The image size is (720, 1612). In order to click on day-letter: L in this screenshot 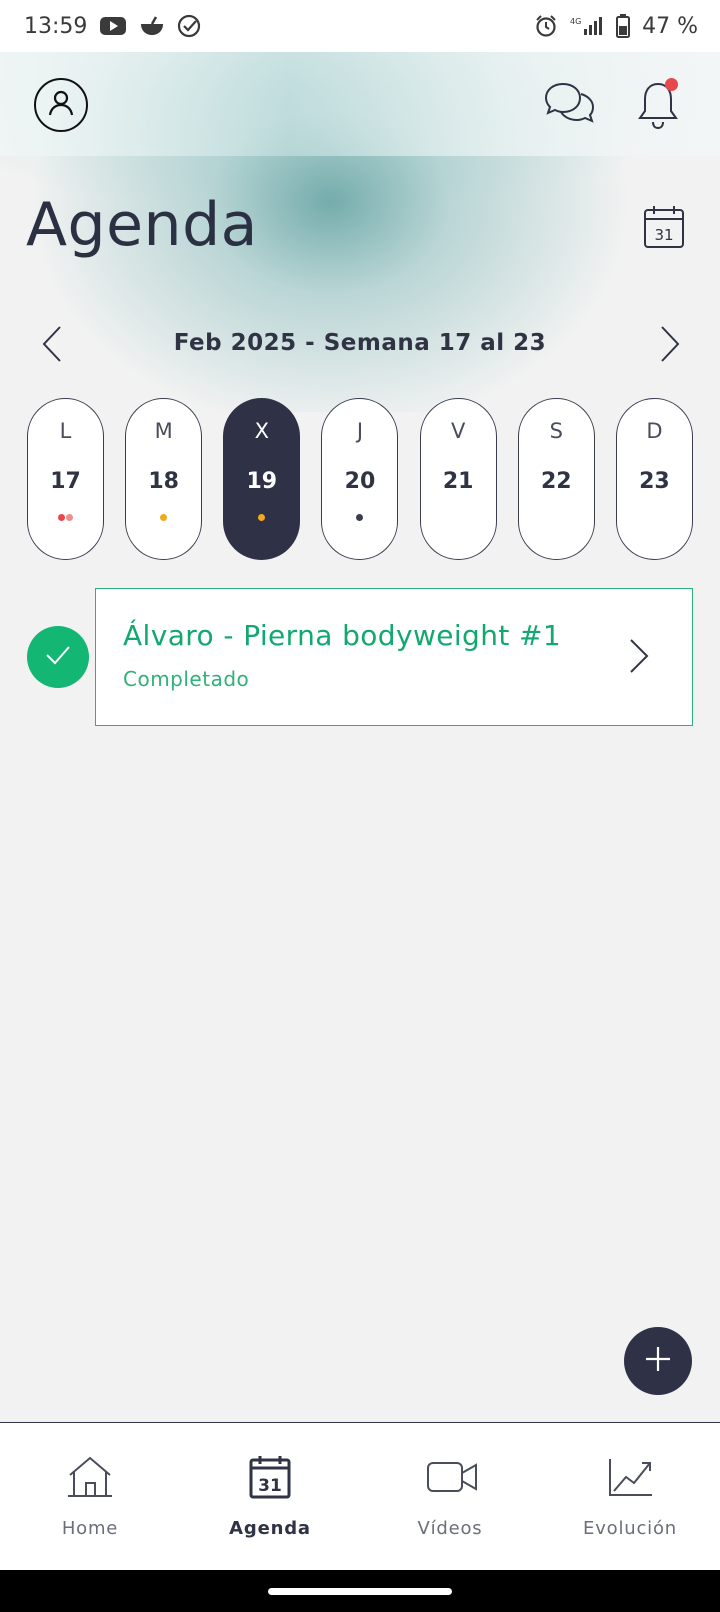, I will do `click(65, 431)`.